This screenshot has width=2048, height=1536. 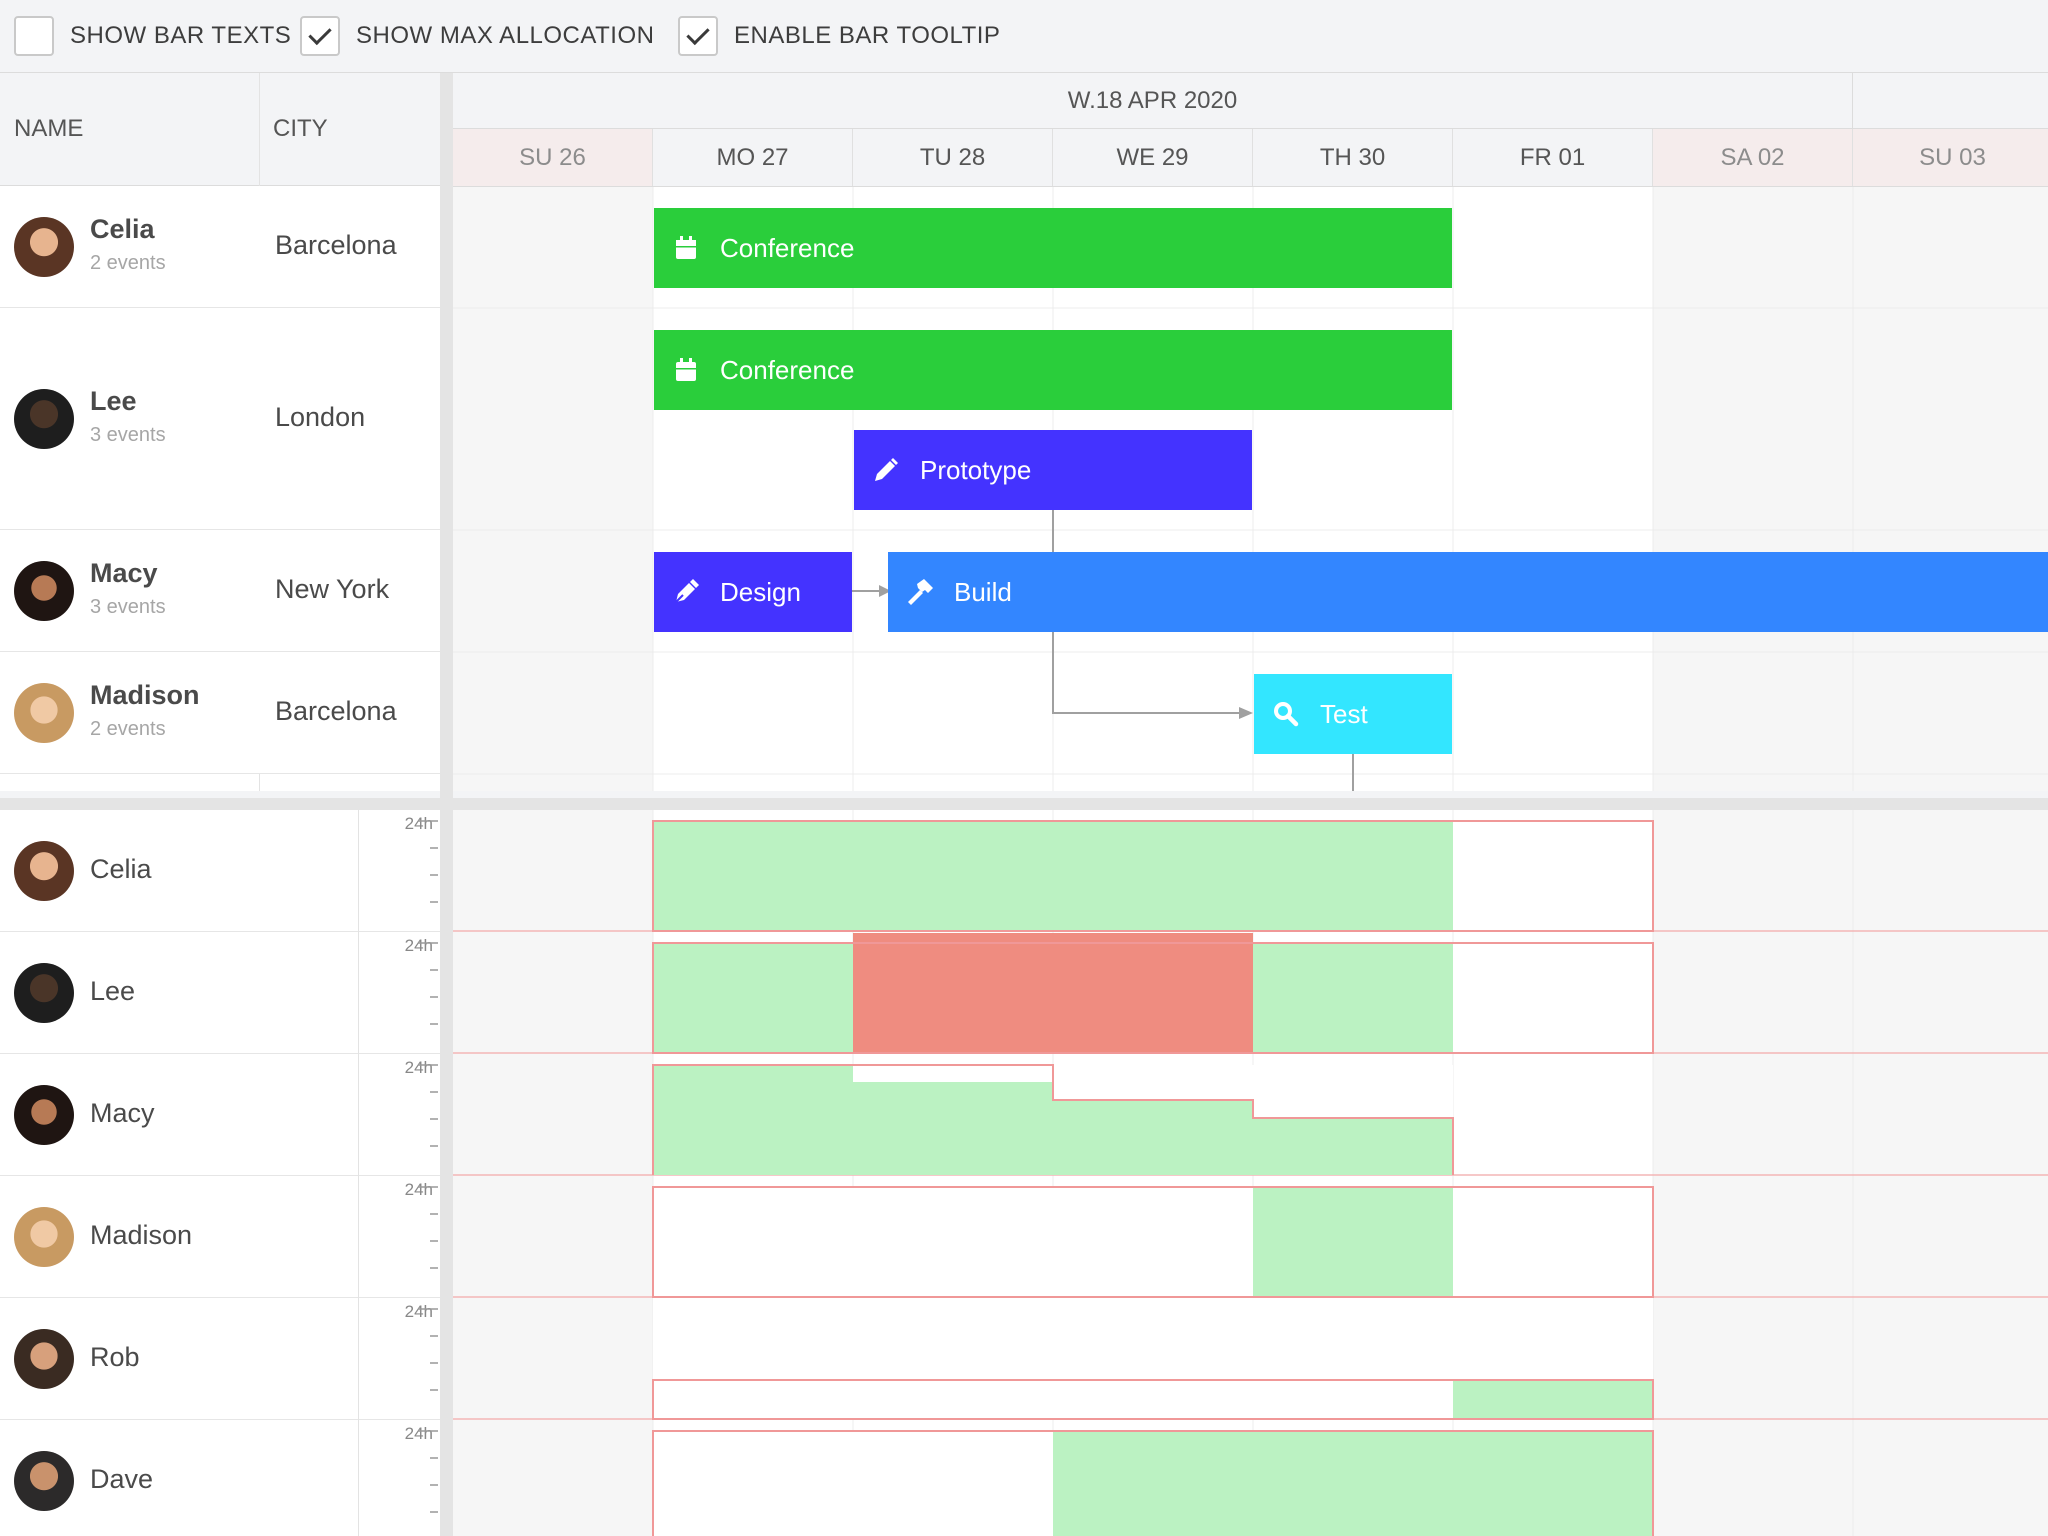 What do you see at coordinates (753, 157) in the screenshot?
I see `day-header: MO 27` at bounding box center [753, 157].